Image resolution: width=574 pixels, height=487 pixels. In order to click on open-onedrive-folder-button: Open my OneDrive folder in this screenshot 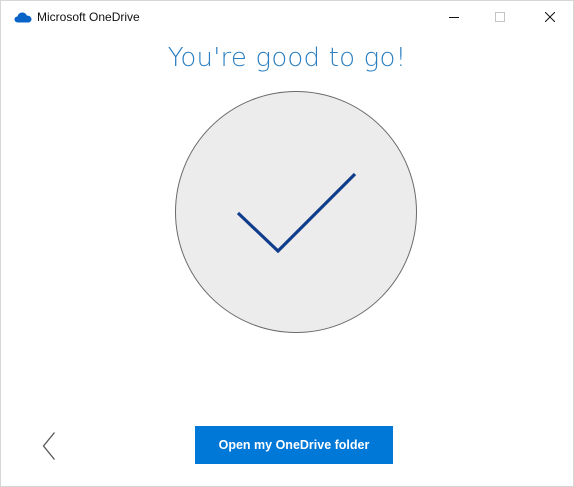, I will do `click(294, 445)`.